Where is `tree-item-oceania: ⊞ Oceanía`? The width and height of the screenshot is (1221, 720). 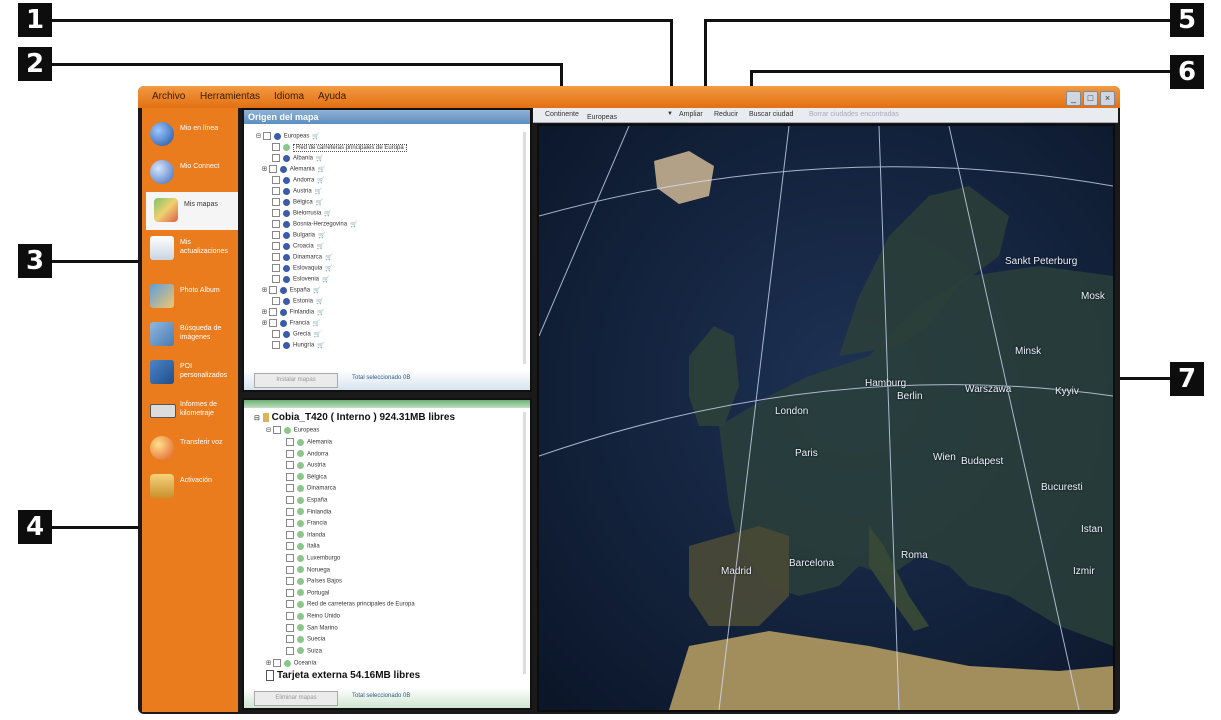
tree-item-oceania: ⊞ Oceanía is located at coordinates (291, 664).